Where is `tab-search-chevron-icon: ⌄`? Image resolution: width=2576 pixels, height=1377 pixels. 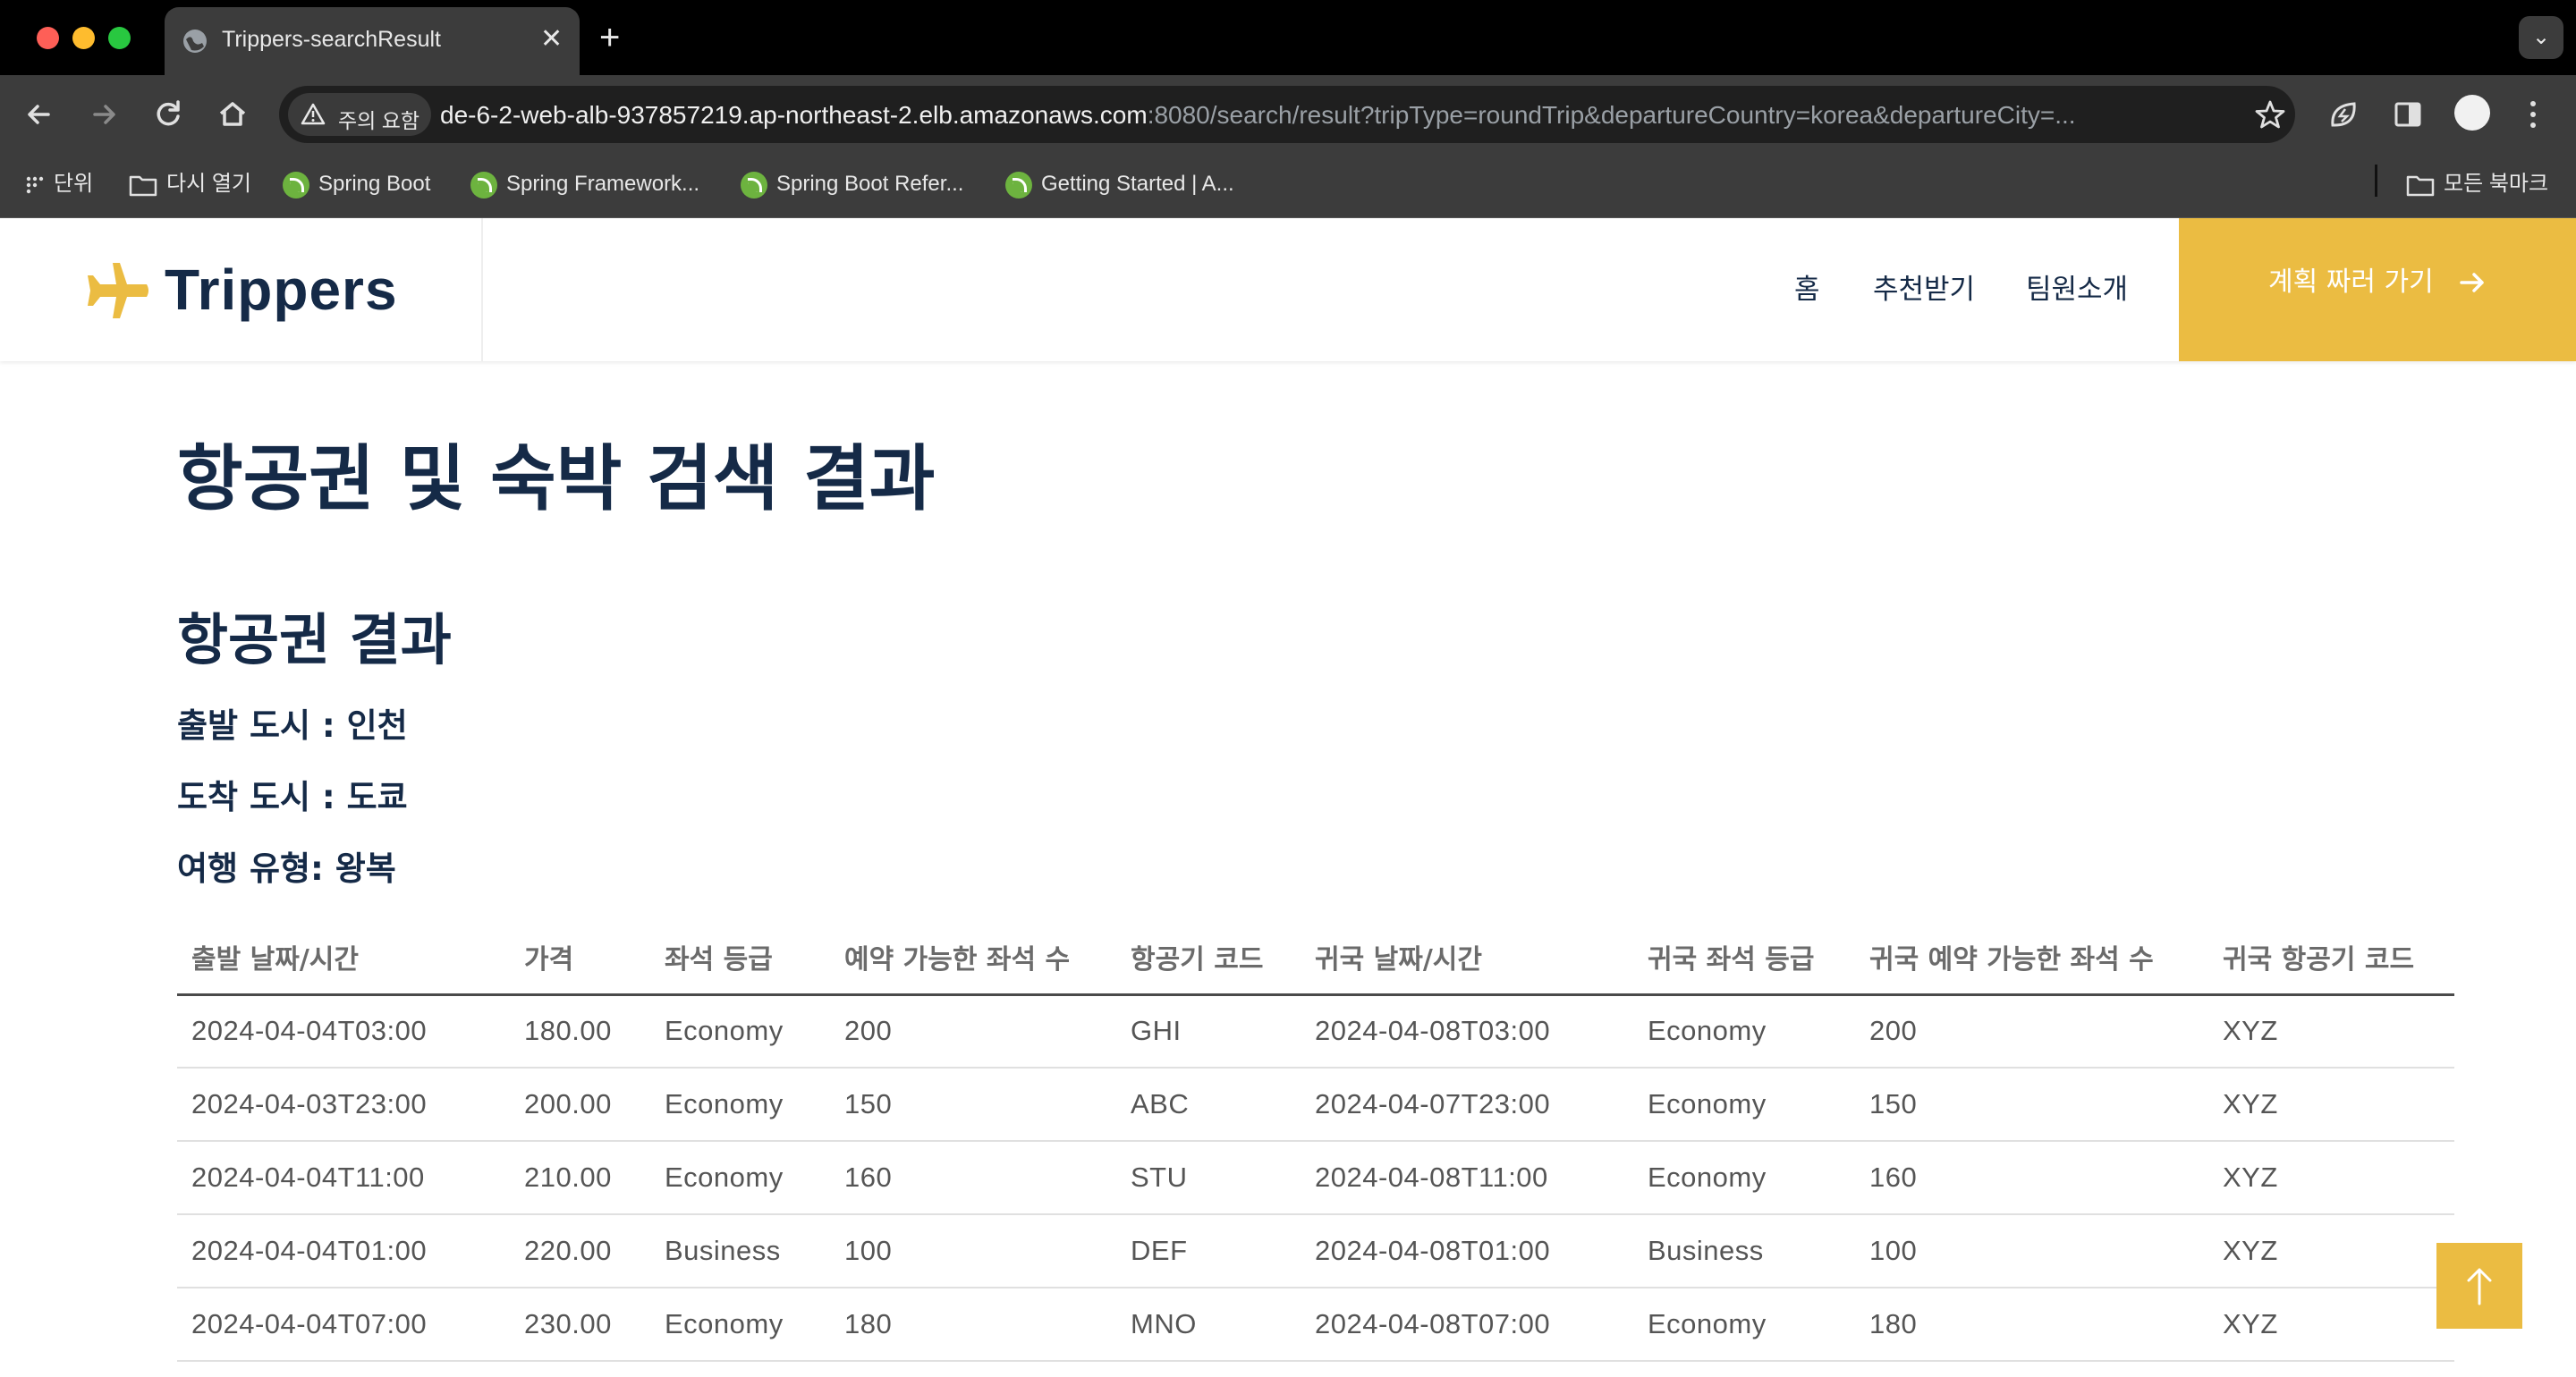 tab-search-chevron-icon: ⌄ is located at coordinates (2541, 37).